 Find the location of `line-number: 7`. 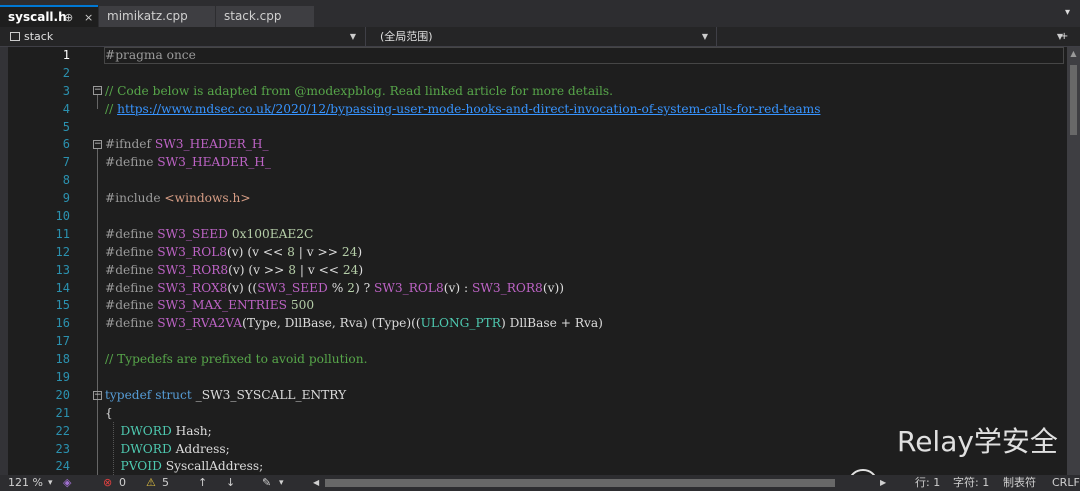

line-number: 7 is located at coordinates (66, 162).